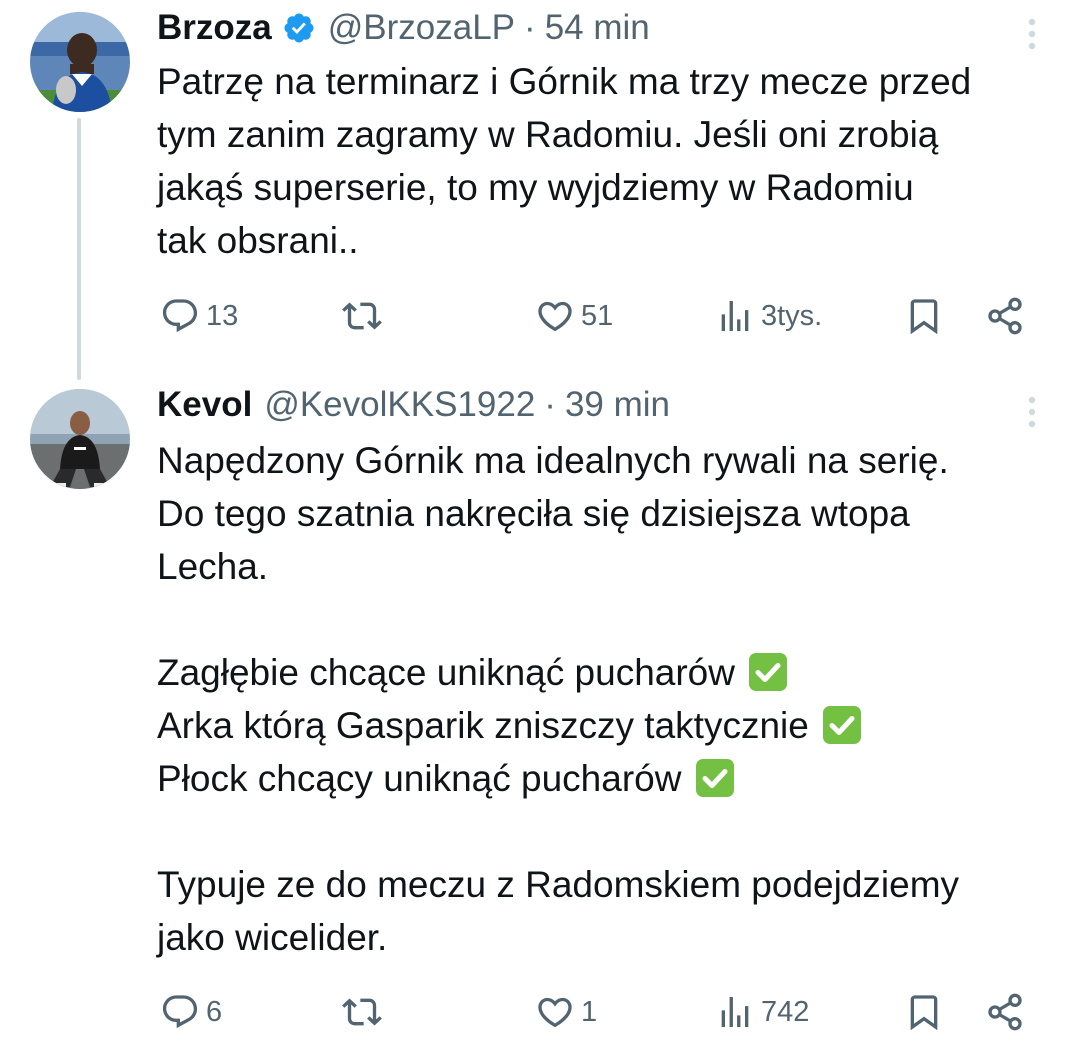 The image size is (1080, 1059). I want to click on tweet-text-line: tak obsrani.., so click(258, 240).